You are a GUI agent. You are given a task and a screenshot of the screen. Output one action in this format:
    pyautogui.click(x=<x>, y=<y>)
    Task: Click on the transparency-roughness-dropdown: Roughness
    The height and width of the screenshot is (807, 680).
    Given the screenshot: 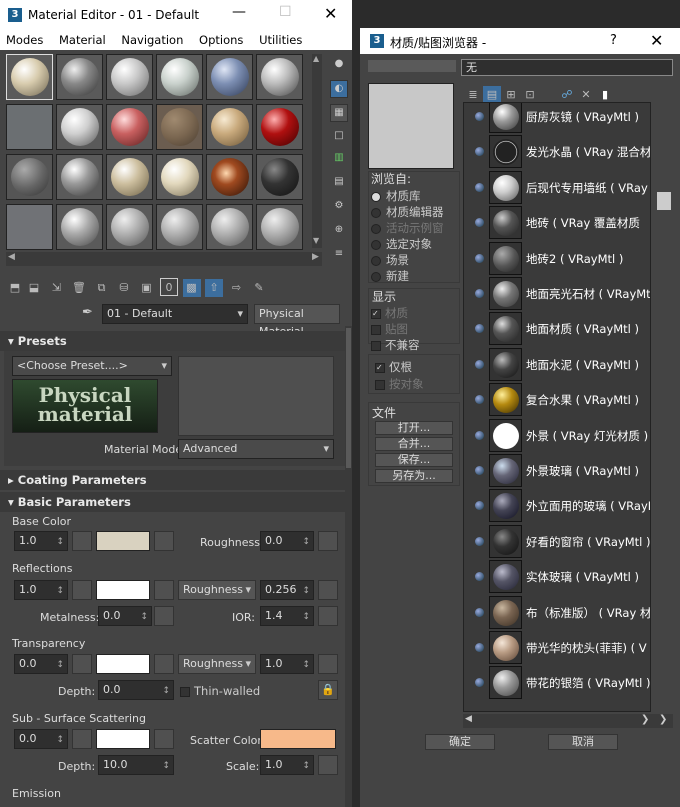 What is the action you would take?
    pyautogui.click(x=217, y=664)
    